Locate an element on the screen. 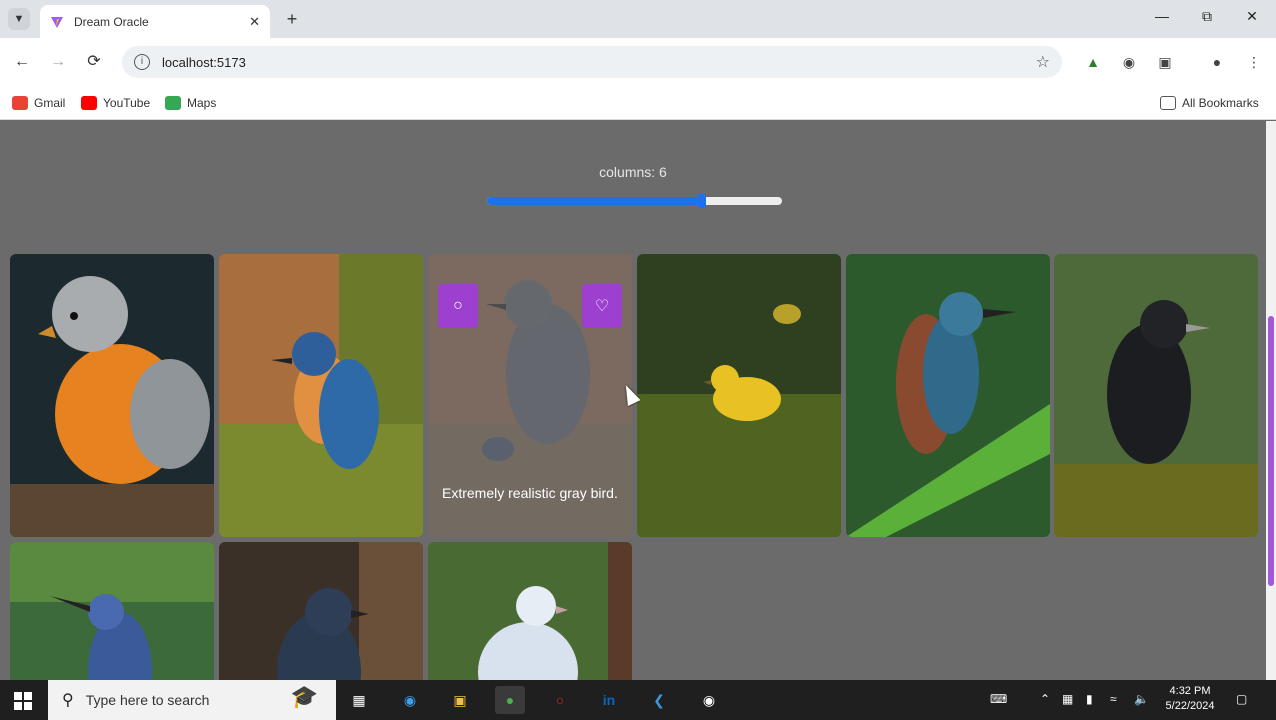 This screenshot has width=1276, height=720. puzzle-icon: ▣ is located at coordinates (1165, 62).